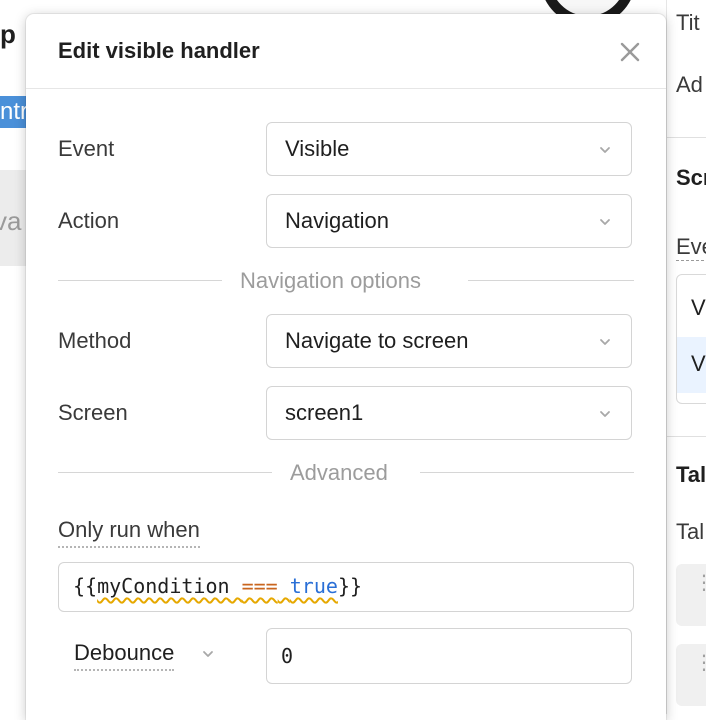 Image resolution: width=706 pixels, height=720 pixels. What do you see at coordinates (259, 586) in the screenshot?
I see `code-operator: ===` at bounding box center [259, 586].